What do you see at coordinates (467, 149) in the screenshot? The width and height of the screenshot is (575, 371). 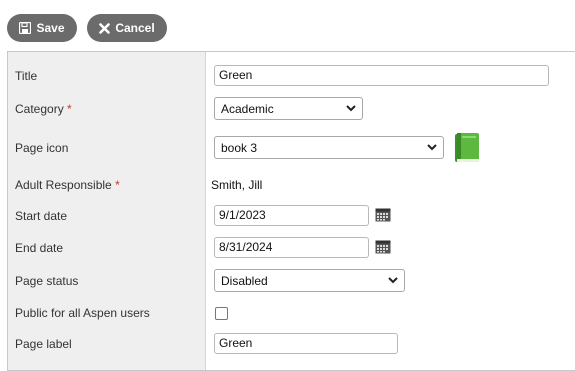 I see `green-book-icon` at bounding box center [467, 149].